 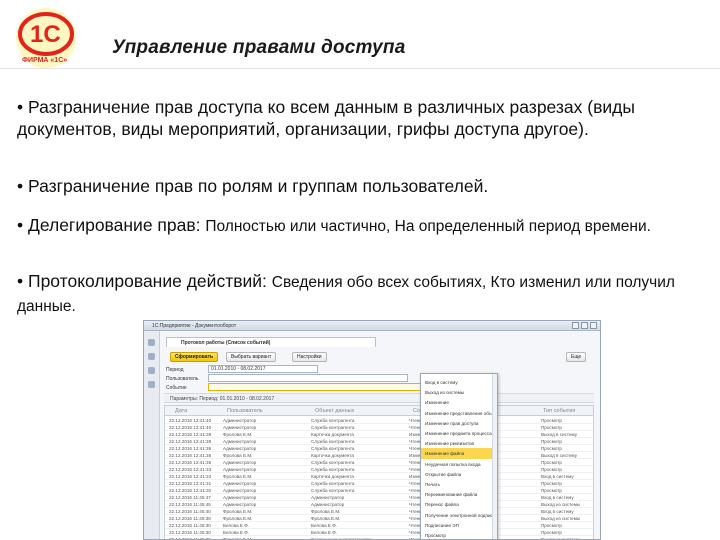 I want to click on filter-label: Пользователь, so click(x=182, y=379).